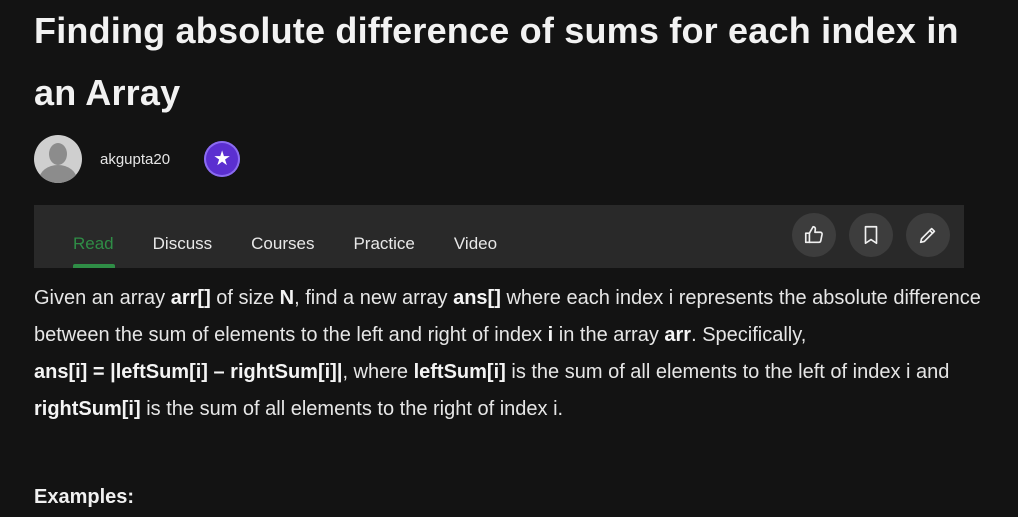 The height and width of the screenshot is (517, 1018). What do you see at coordinates (58, 154) in the screenshot?
I see `avatar-head` at bounding box center [58, 154].